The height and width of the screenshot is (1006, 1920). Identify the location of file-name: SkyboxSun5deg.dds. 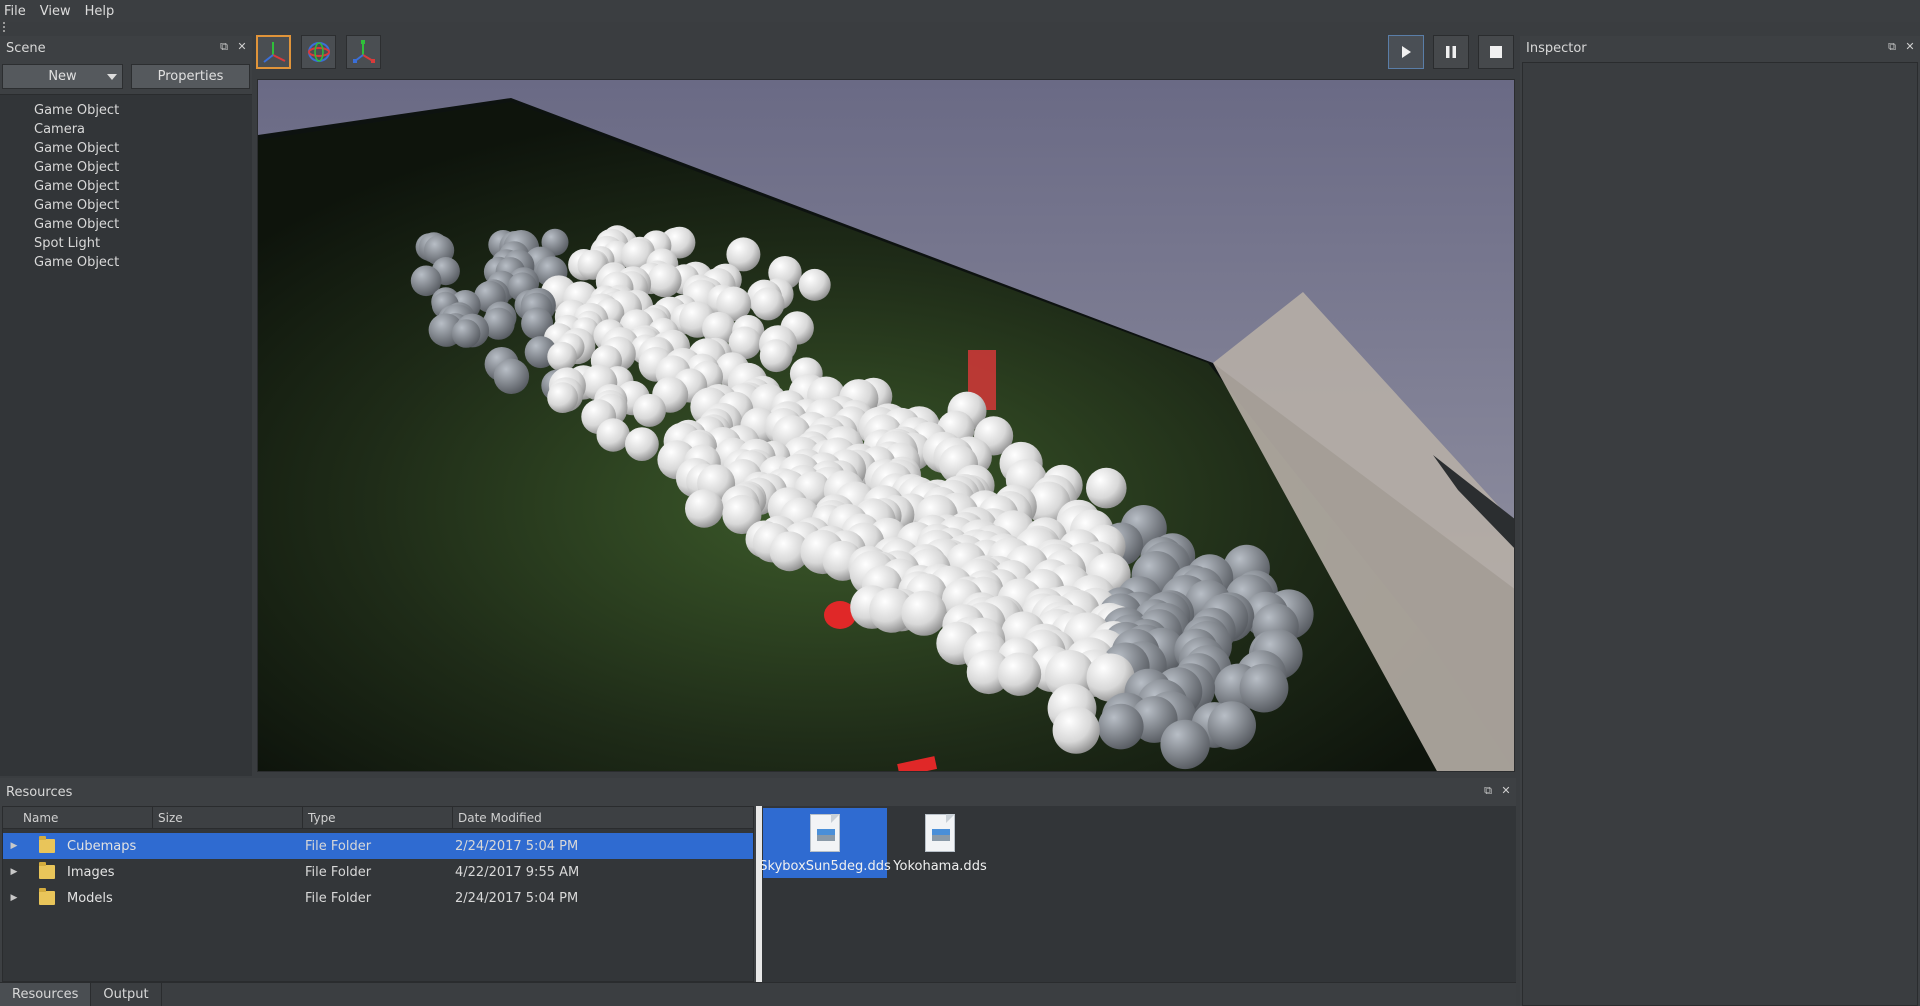
(825, 866).